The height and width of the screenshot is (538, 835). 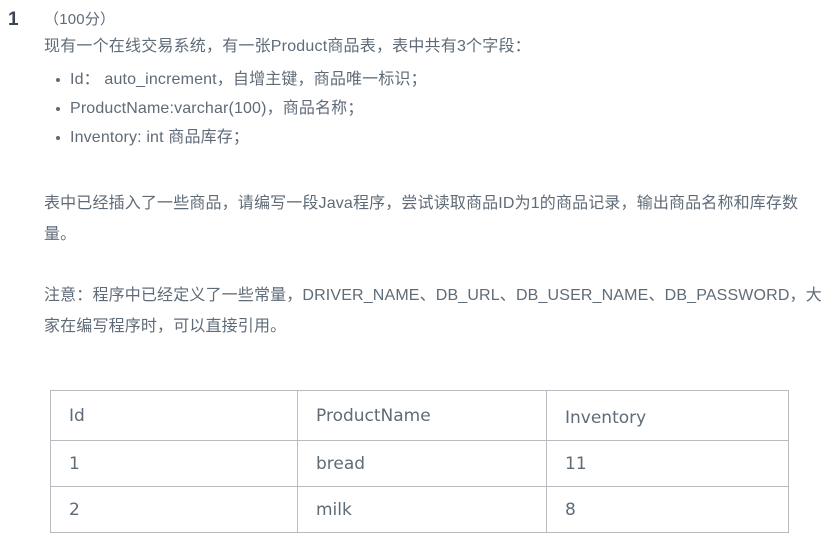 I want to click on question-number: 1, so click(x=13, y=19).